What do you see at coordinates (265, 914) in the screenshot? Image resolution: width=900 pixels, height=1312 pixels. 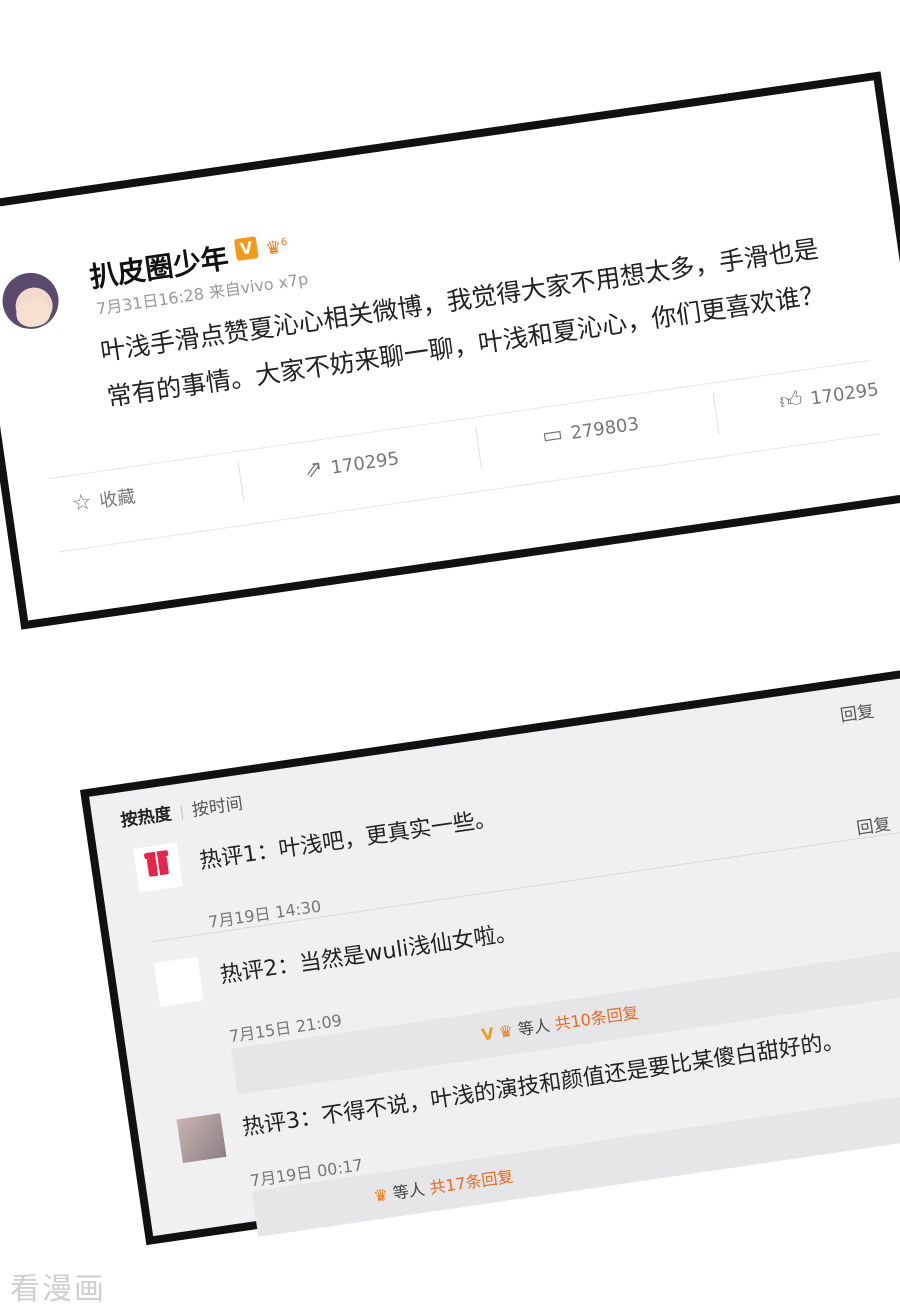 I see `comment-time: 7月19日 14:30` at bounding box center [265, 914].